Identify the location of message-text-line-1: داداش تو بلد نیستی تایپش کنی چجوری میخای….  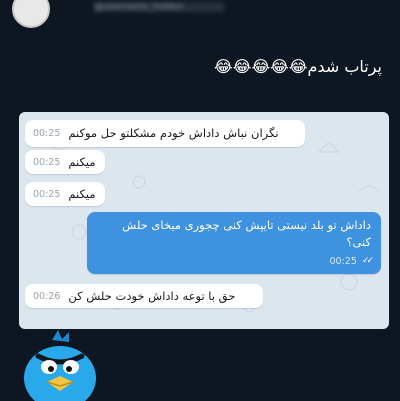
(246, 225).